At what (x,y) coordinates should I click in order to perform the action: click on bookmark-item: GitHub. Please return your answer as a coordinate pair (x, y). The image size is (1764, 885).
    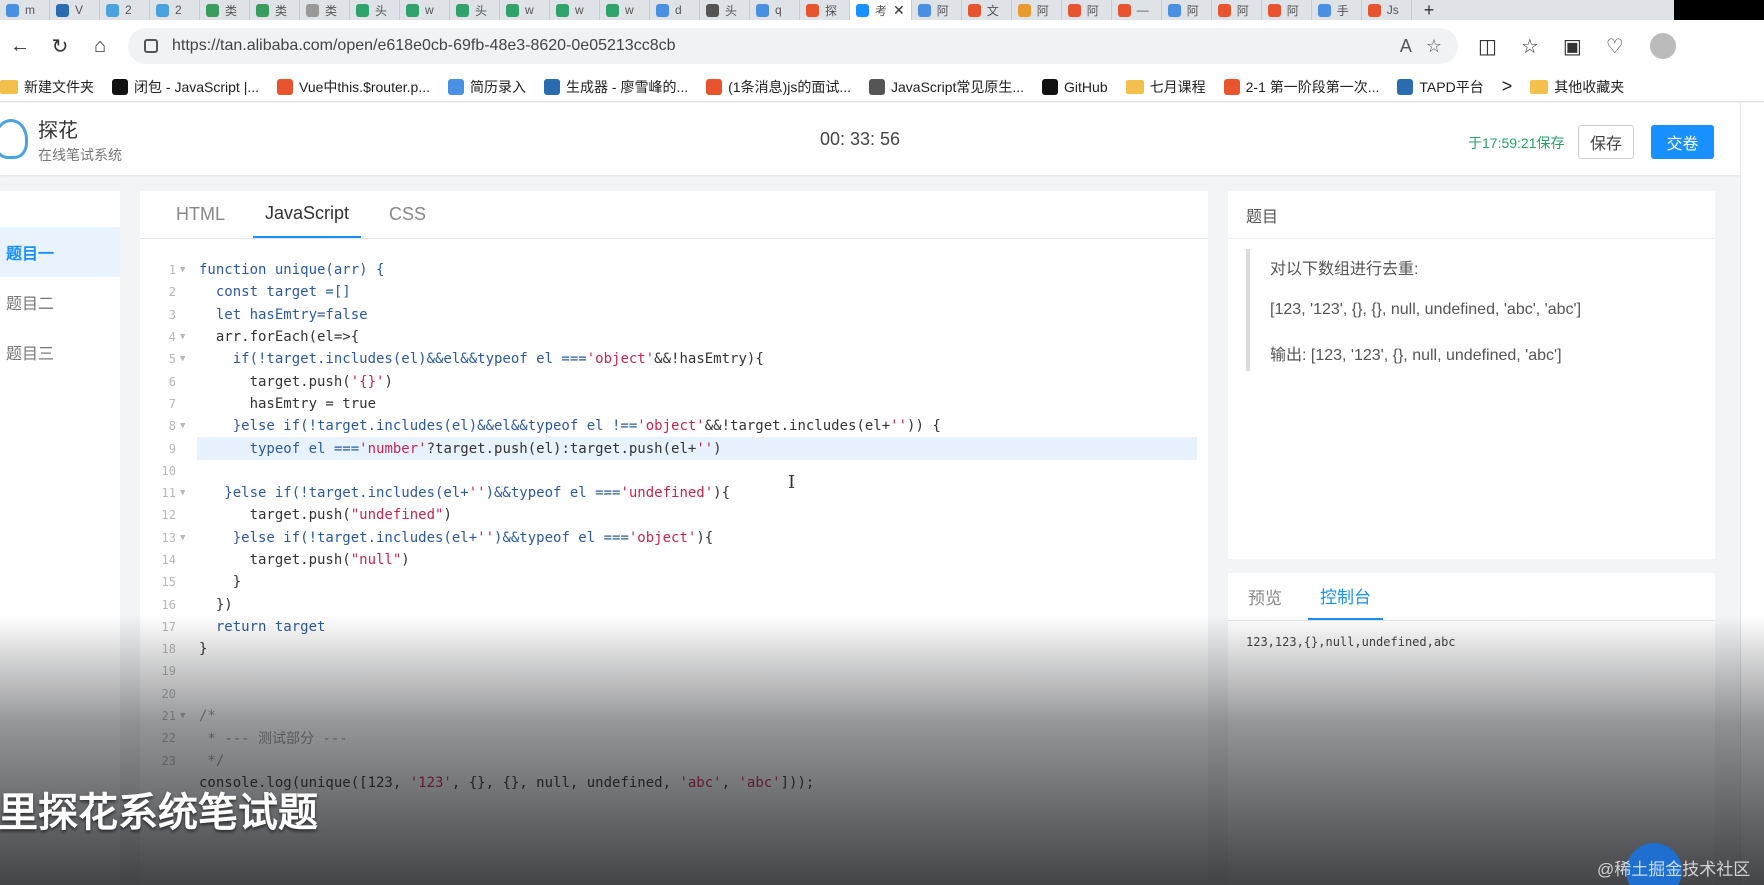
    Looking at the image, I should click on (1075, 86).